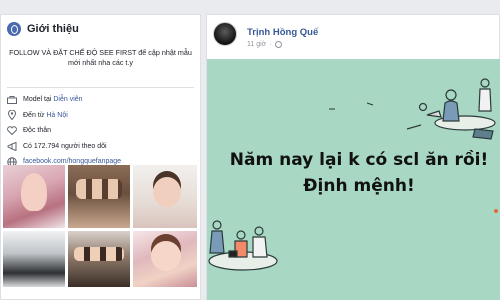 This screenshot has height=300, width=500. Describe the element at coordinates (103, 100) in the screenshot. I see `intro-item-work: Model tại Diễn viên` at that location.